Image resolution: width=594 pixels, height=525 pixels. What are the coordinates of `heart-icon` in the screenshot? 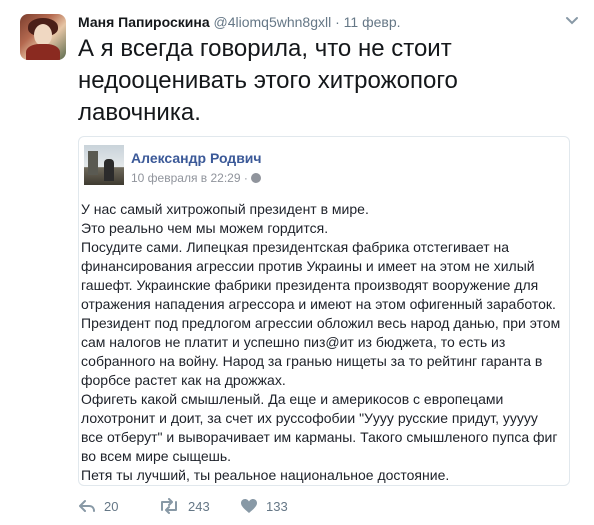 It's located at (249, 506).